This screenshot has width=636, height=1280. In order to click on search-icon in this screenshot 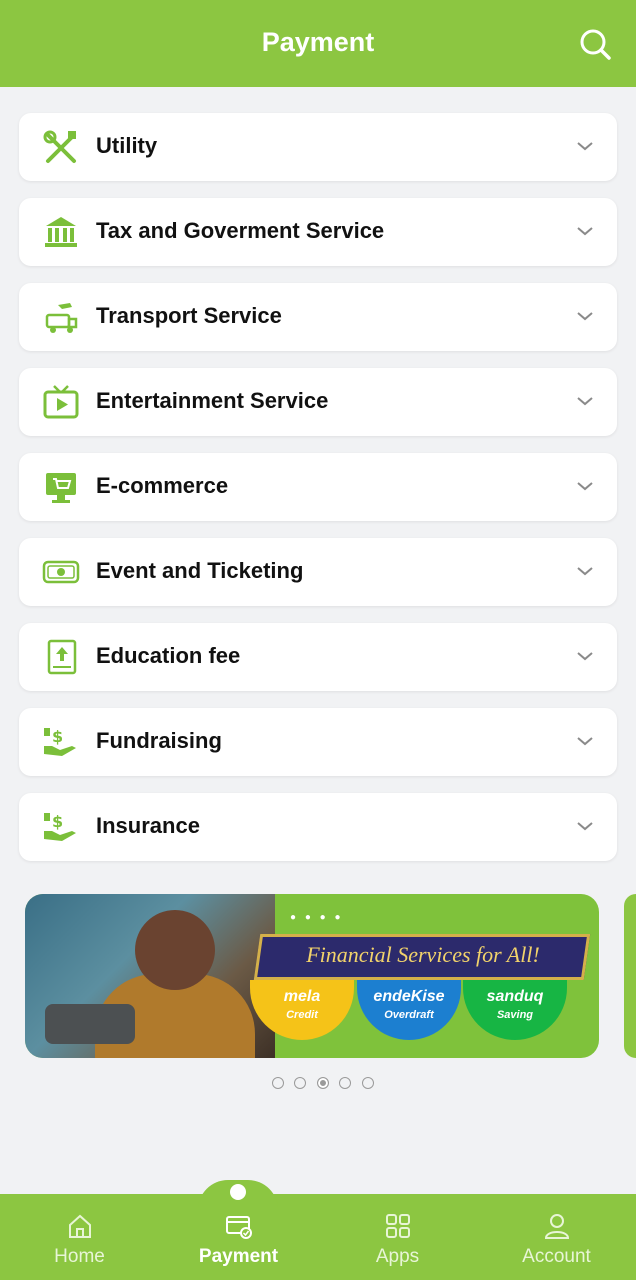, I will do `click(595, 44)`.